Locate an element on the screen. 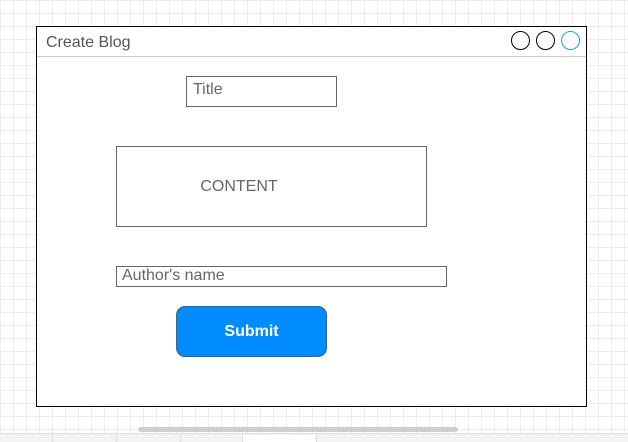 The image size is (628, 442). content-textarea: CONTENT is located at coordinates (271, 186).